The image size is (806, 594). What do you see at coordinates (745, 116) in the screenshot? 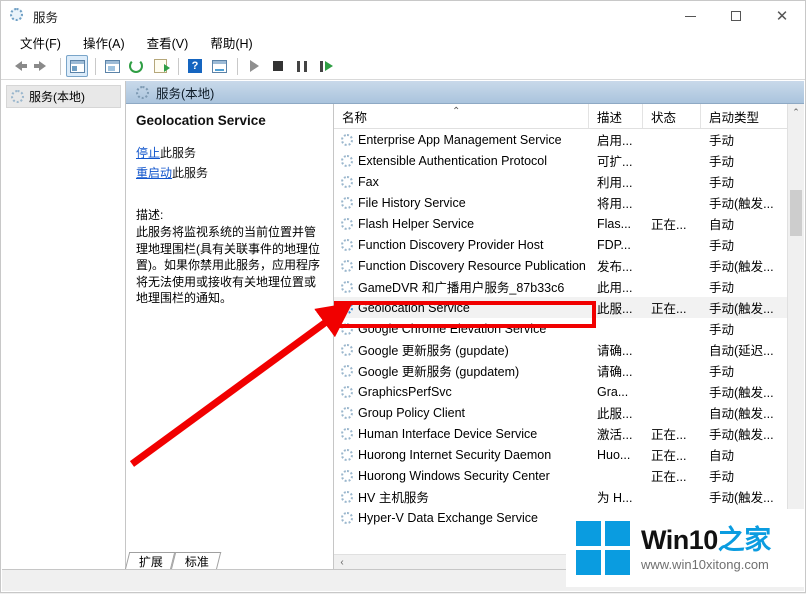
I see `column-header-startup-type: 启动类型` at bounding box center [745, 116].